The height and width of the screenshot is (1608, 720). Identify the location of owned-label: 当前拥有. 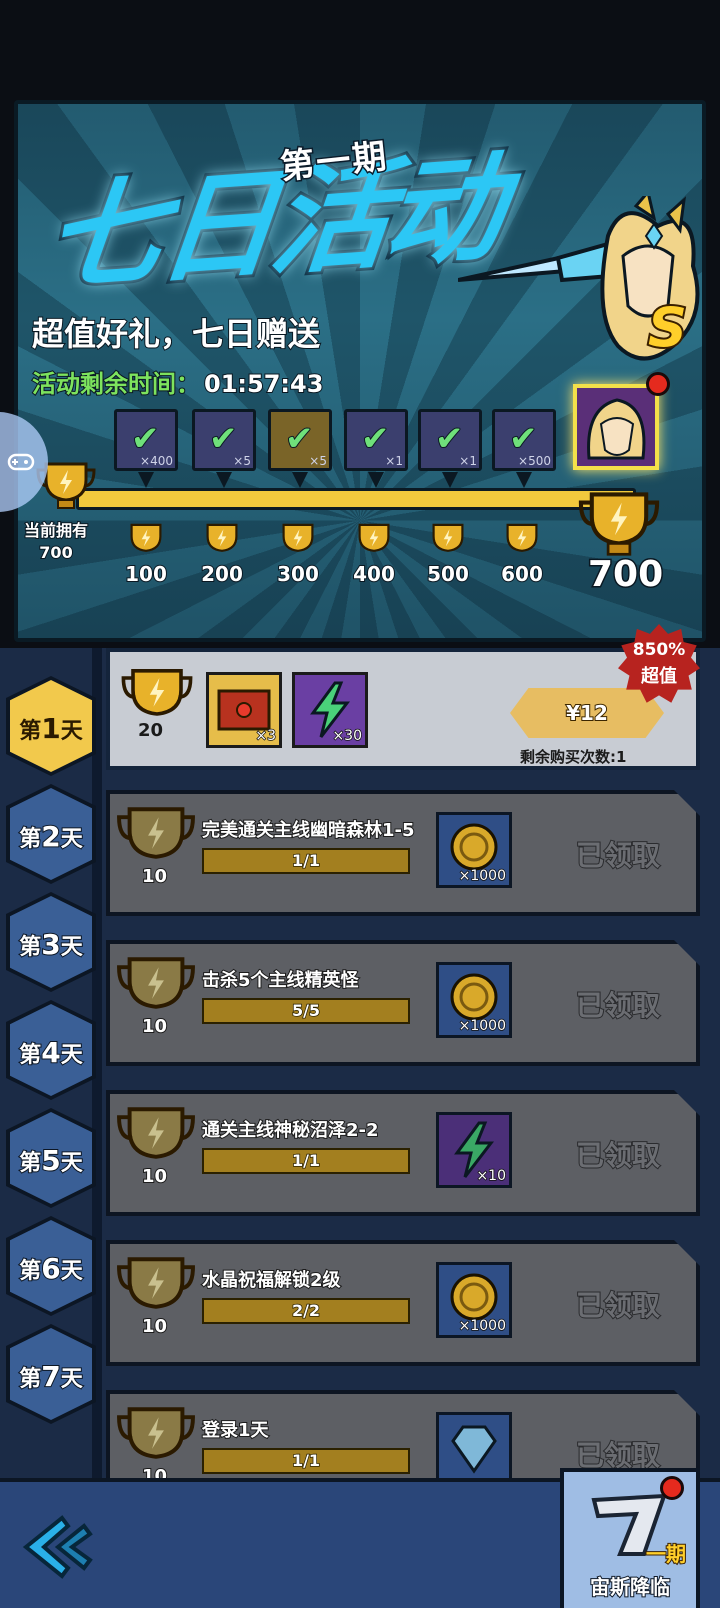
(56, 530).